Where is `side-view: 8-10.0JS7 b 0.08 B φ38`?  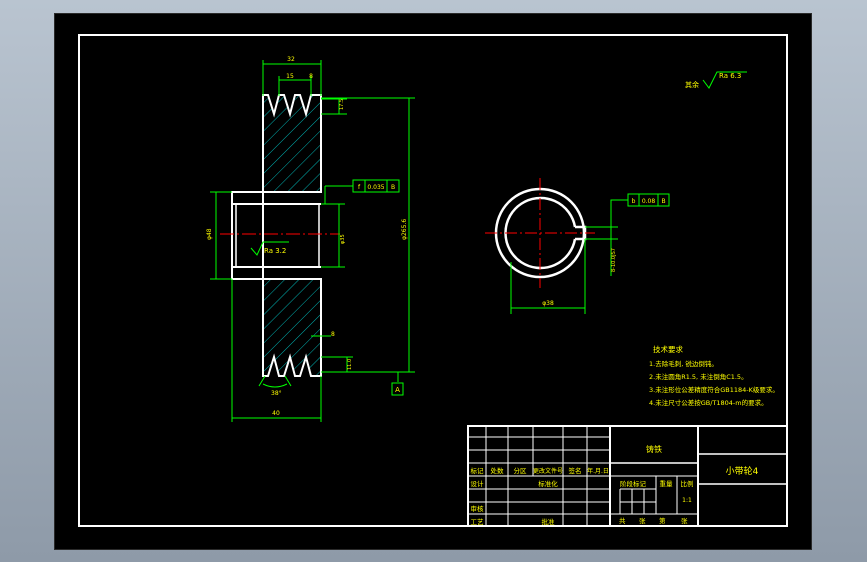
side-view: 8-10.0JS7 b 0.08 B φ38 is located at coordinates (577, 246).